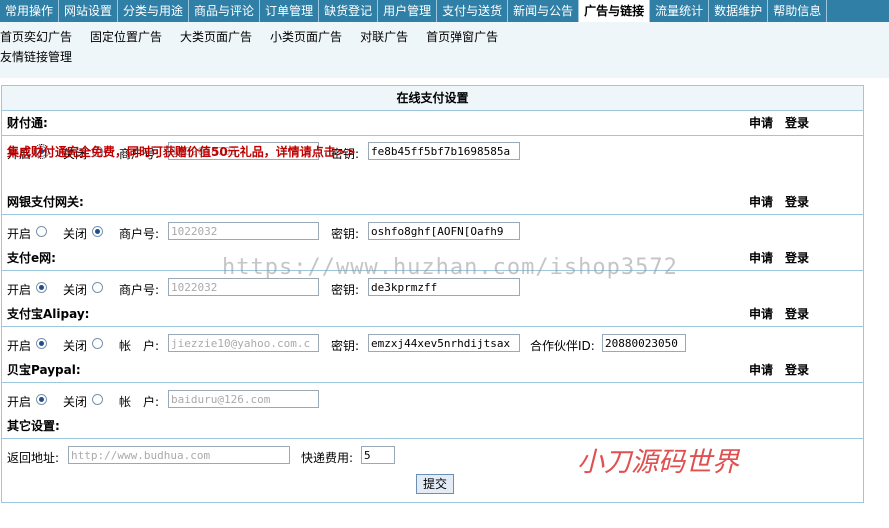  Describe the element at coordinates (544, 11) in the screenshot. I see `nav-tab: 新闻与公告` at that location.